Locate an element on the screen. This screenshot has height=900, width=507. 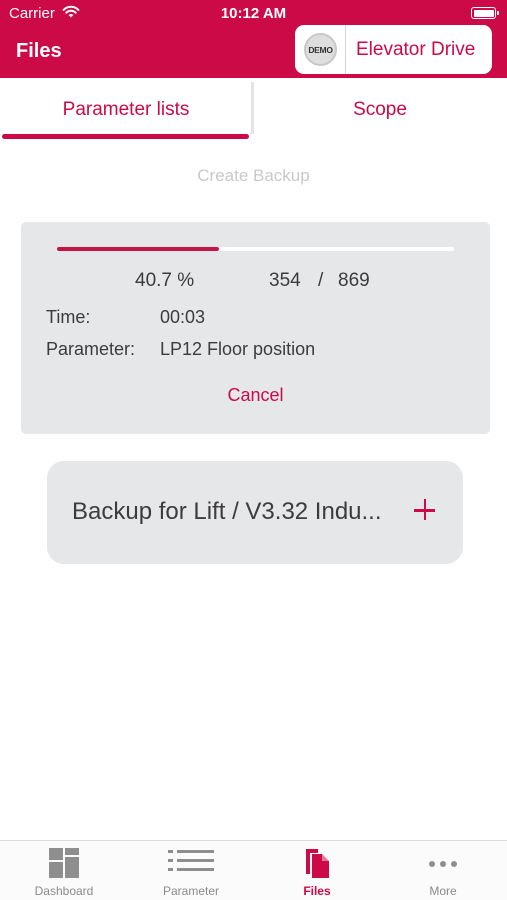
list-icon is located at coordinates (191, 860).